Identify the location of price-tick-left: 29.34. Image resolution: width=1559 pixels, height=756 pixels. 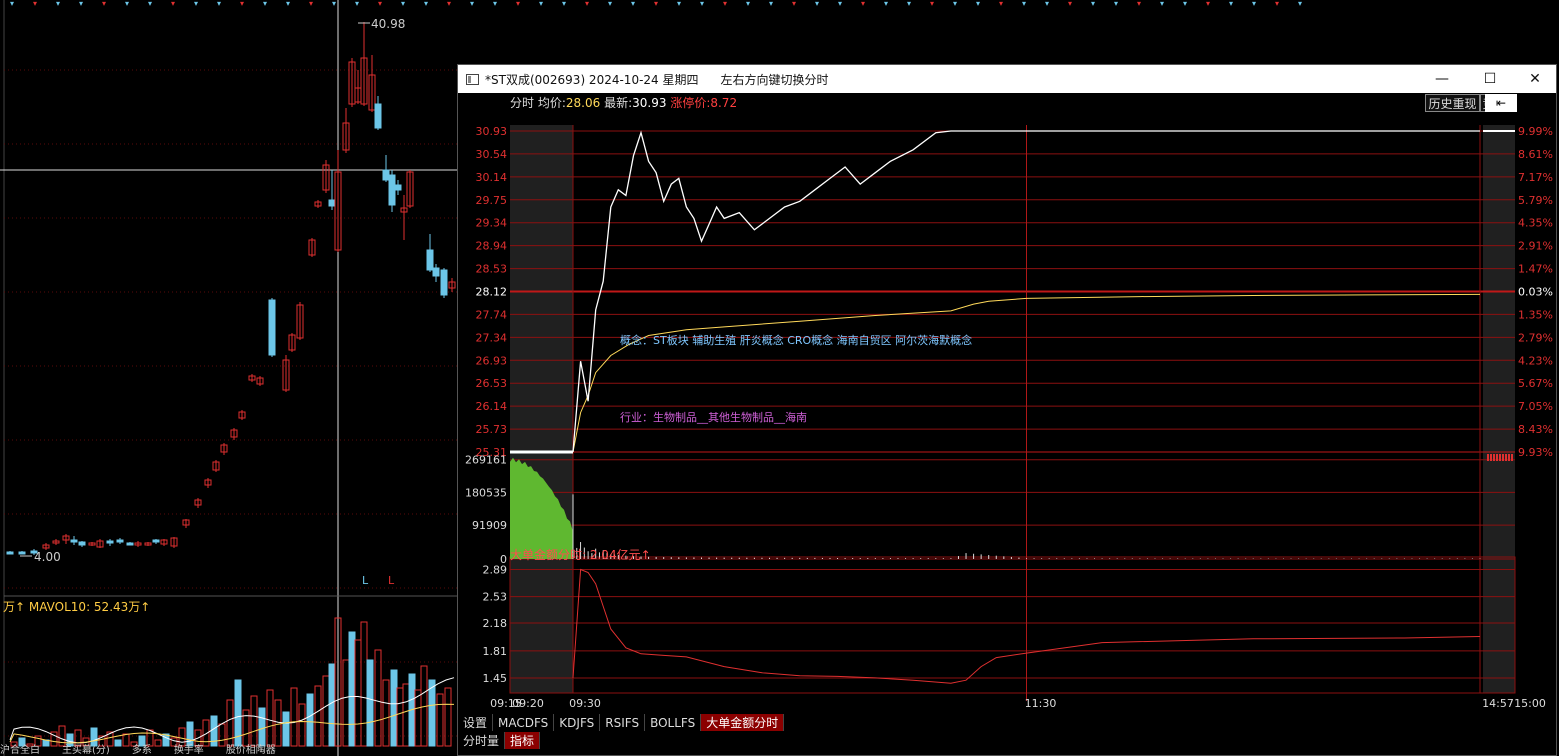
(492, 223).